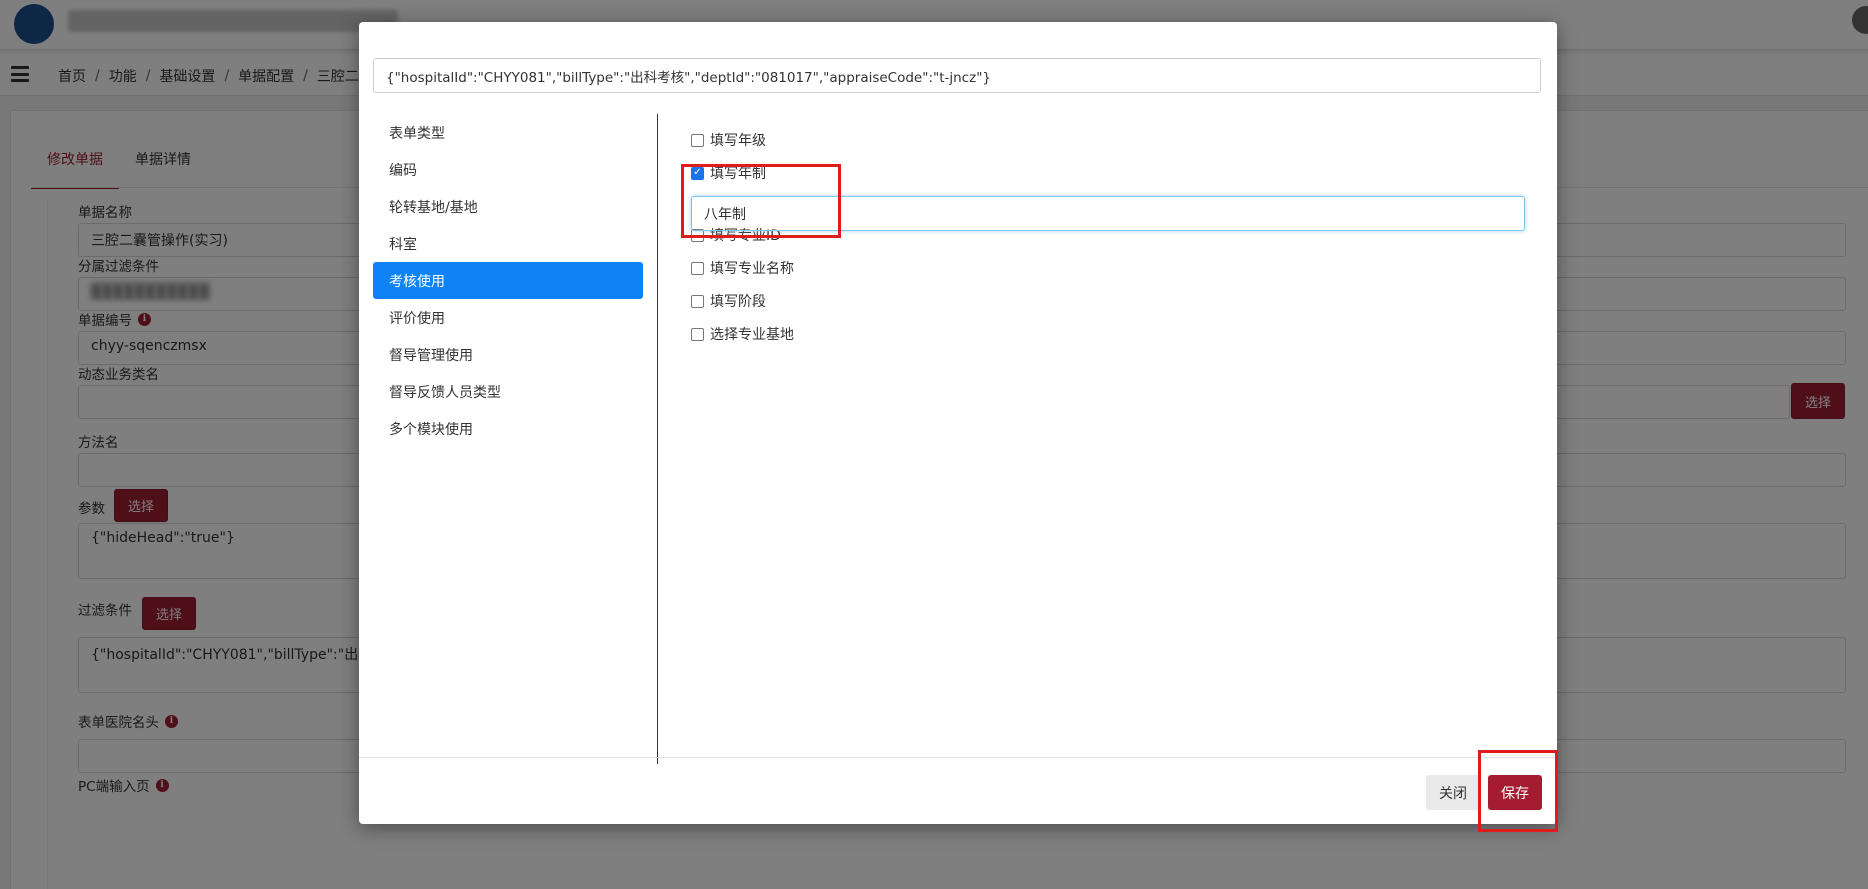  What do you see at coordinates (742, 334) in the screenshot?
I see `option-major-base: 选择专业基地` at bounding box center [742, 334].